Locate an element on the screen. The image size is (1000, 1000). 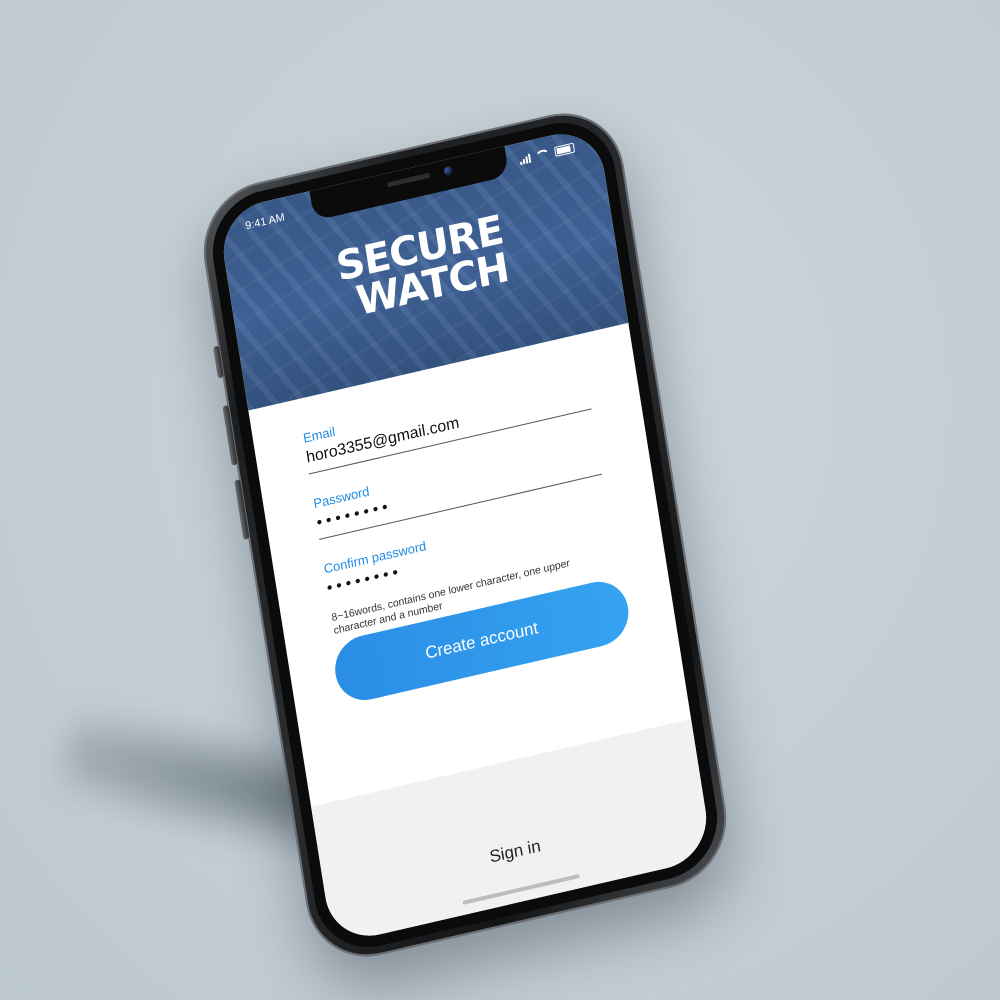
battery-icon is located at coordinates (565, 149).